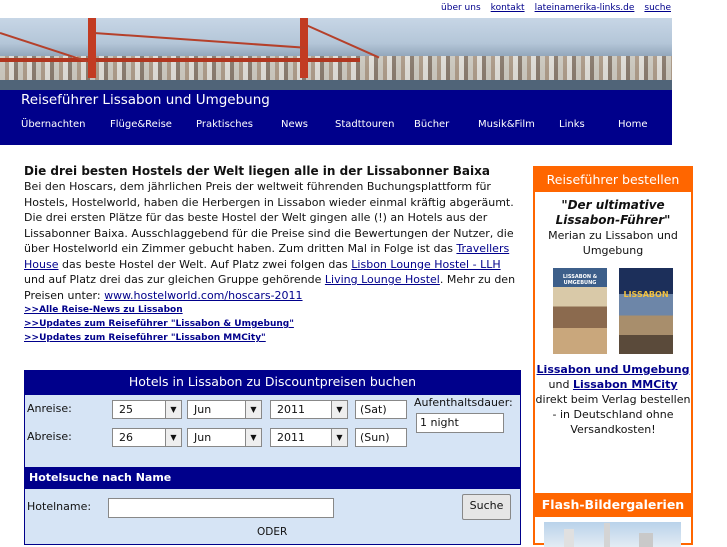  Describe the element at coordinates (486, 507) in the screenshot. I see `search-button: Suche` at that location.